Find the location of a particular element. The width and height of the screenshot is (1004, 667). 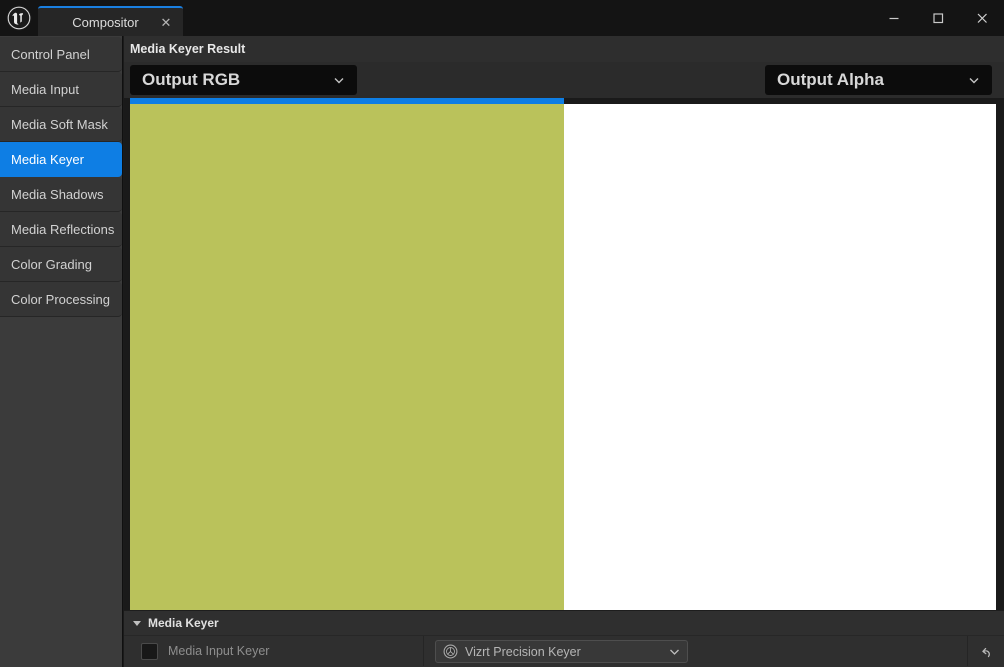

sidebar-item-label: Media Shadows is located at coordinates (57, 194).